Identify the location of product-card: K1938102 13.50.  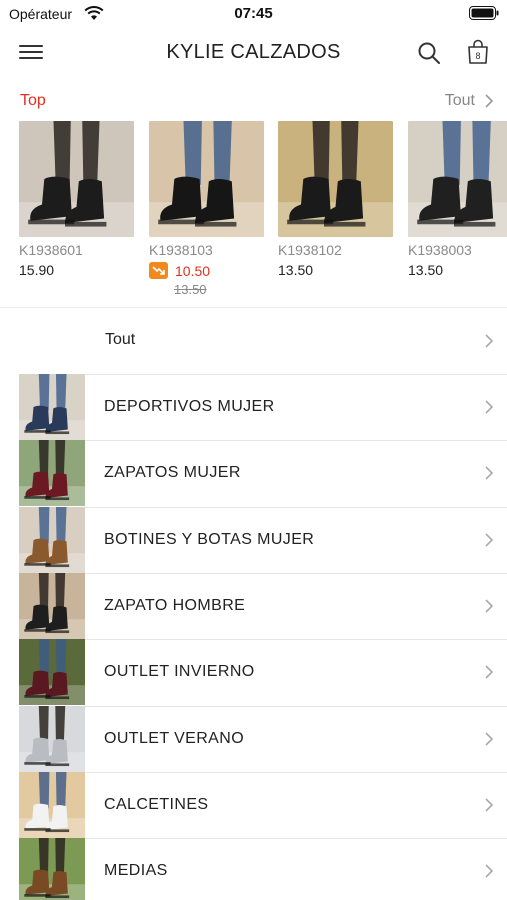
(335, 199).